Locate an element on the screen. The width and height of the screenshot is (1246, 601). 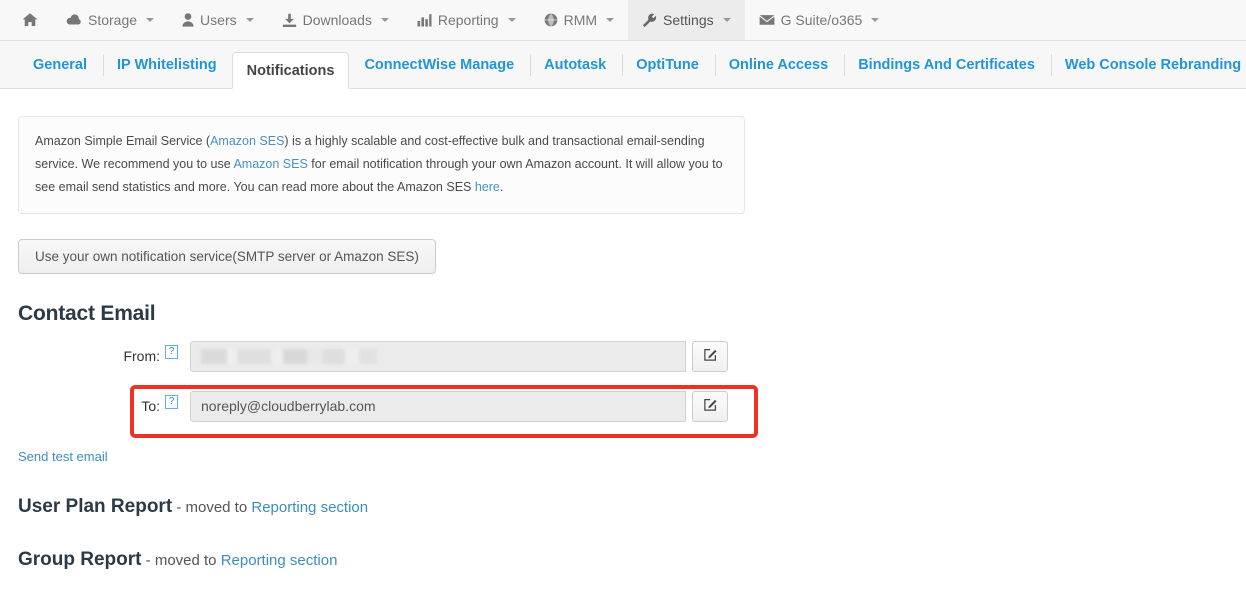
from-label-wrap: From: ? is located at coordinates (104, 355).